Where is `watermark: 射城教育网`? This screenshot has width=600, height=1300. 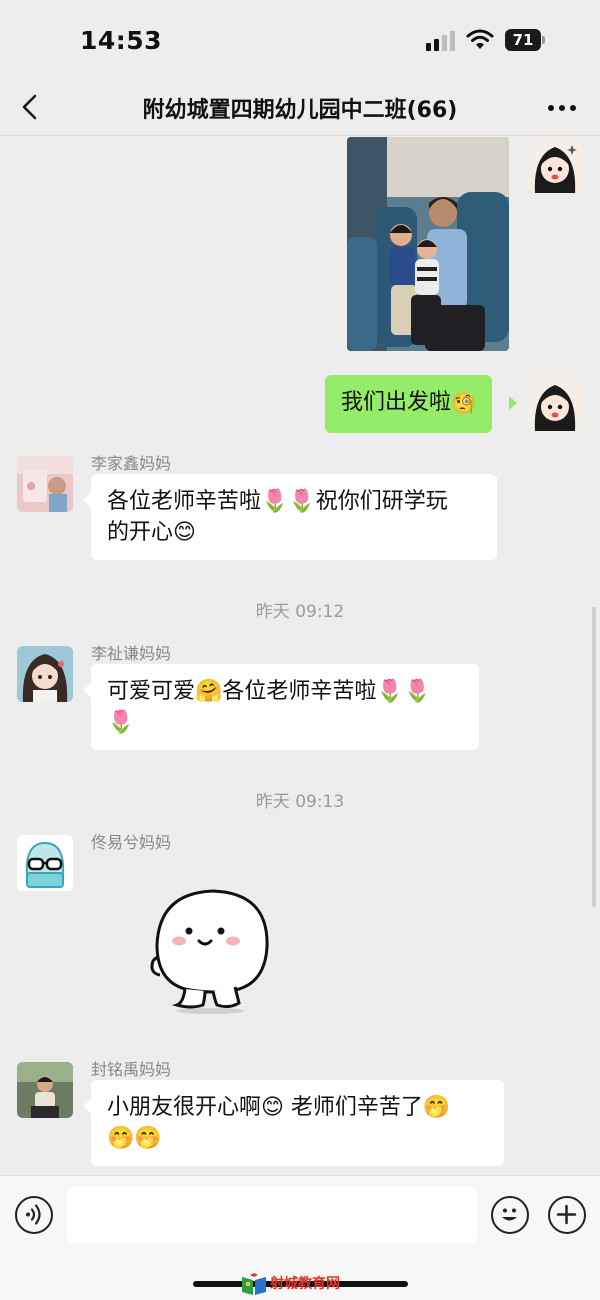
watermark: 射城教育网 is located at coordinates (302, 1286).